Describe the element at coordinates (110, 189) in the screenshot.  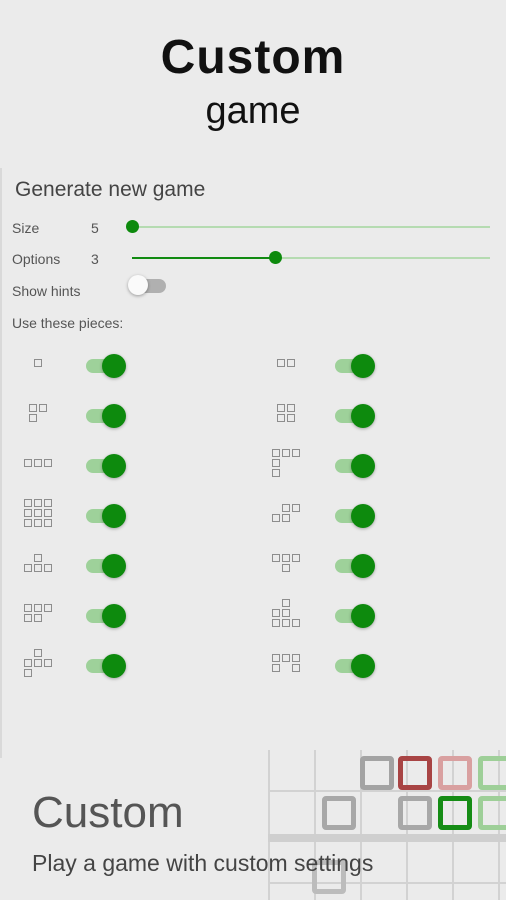
I see `panel-title: Generate new game` at that location.